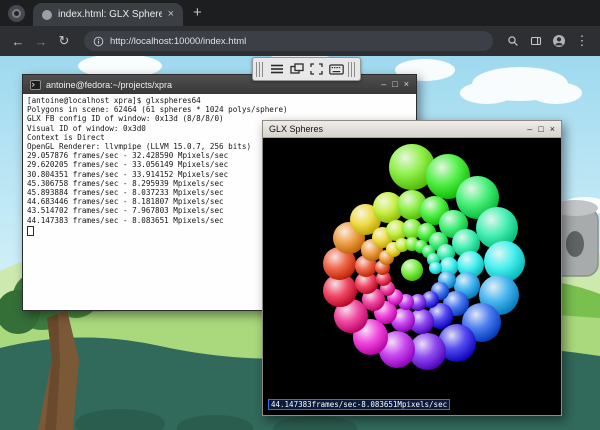 The width and height of the screenshot is (600, 430). I want to click on terminal-close-button: ×, so click(406, 84).